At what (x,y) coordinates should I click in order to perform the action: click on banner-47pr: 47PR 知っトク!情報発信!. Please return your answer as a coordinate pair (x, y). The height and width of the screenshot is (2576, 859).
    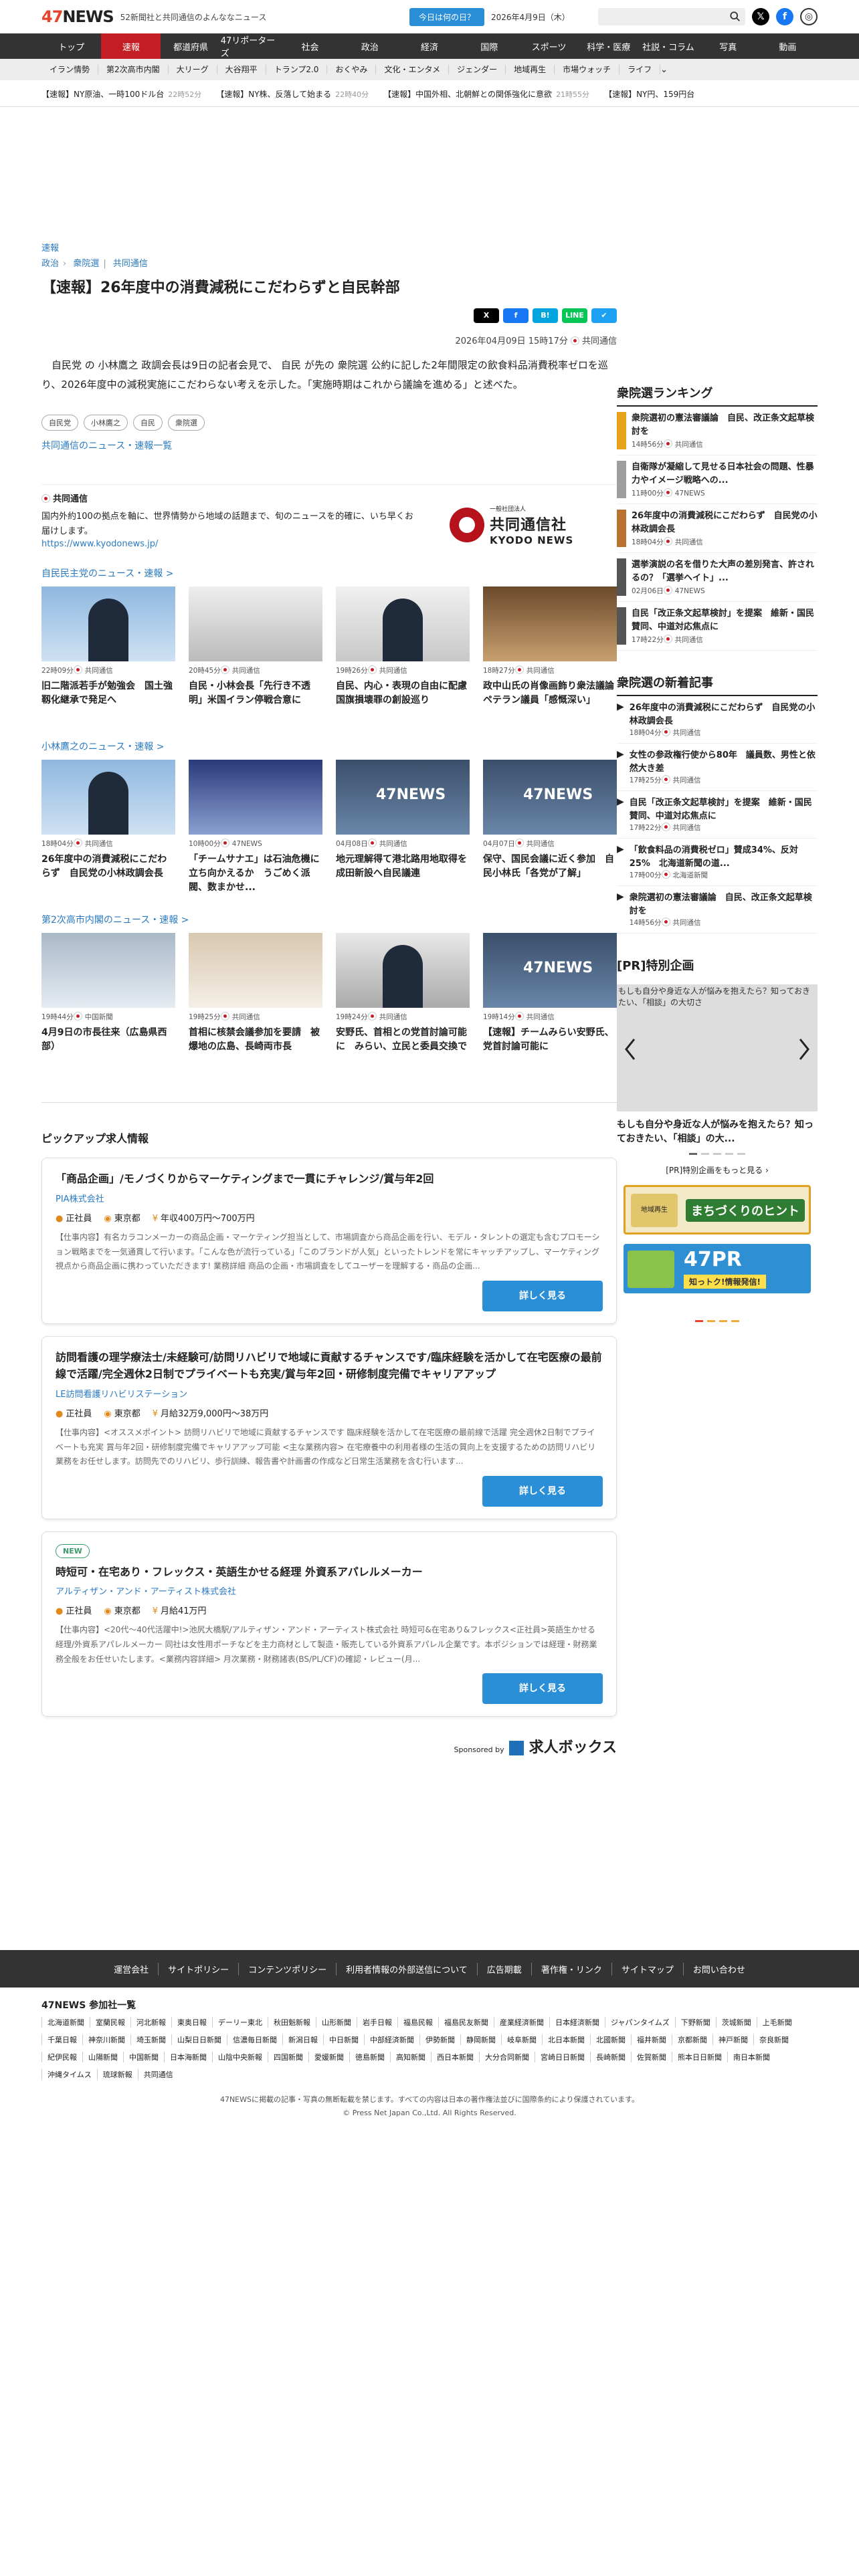
    Looking at the image, I should click on (718, 1268).